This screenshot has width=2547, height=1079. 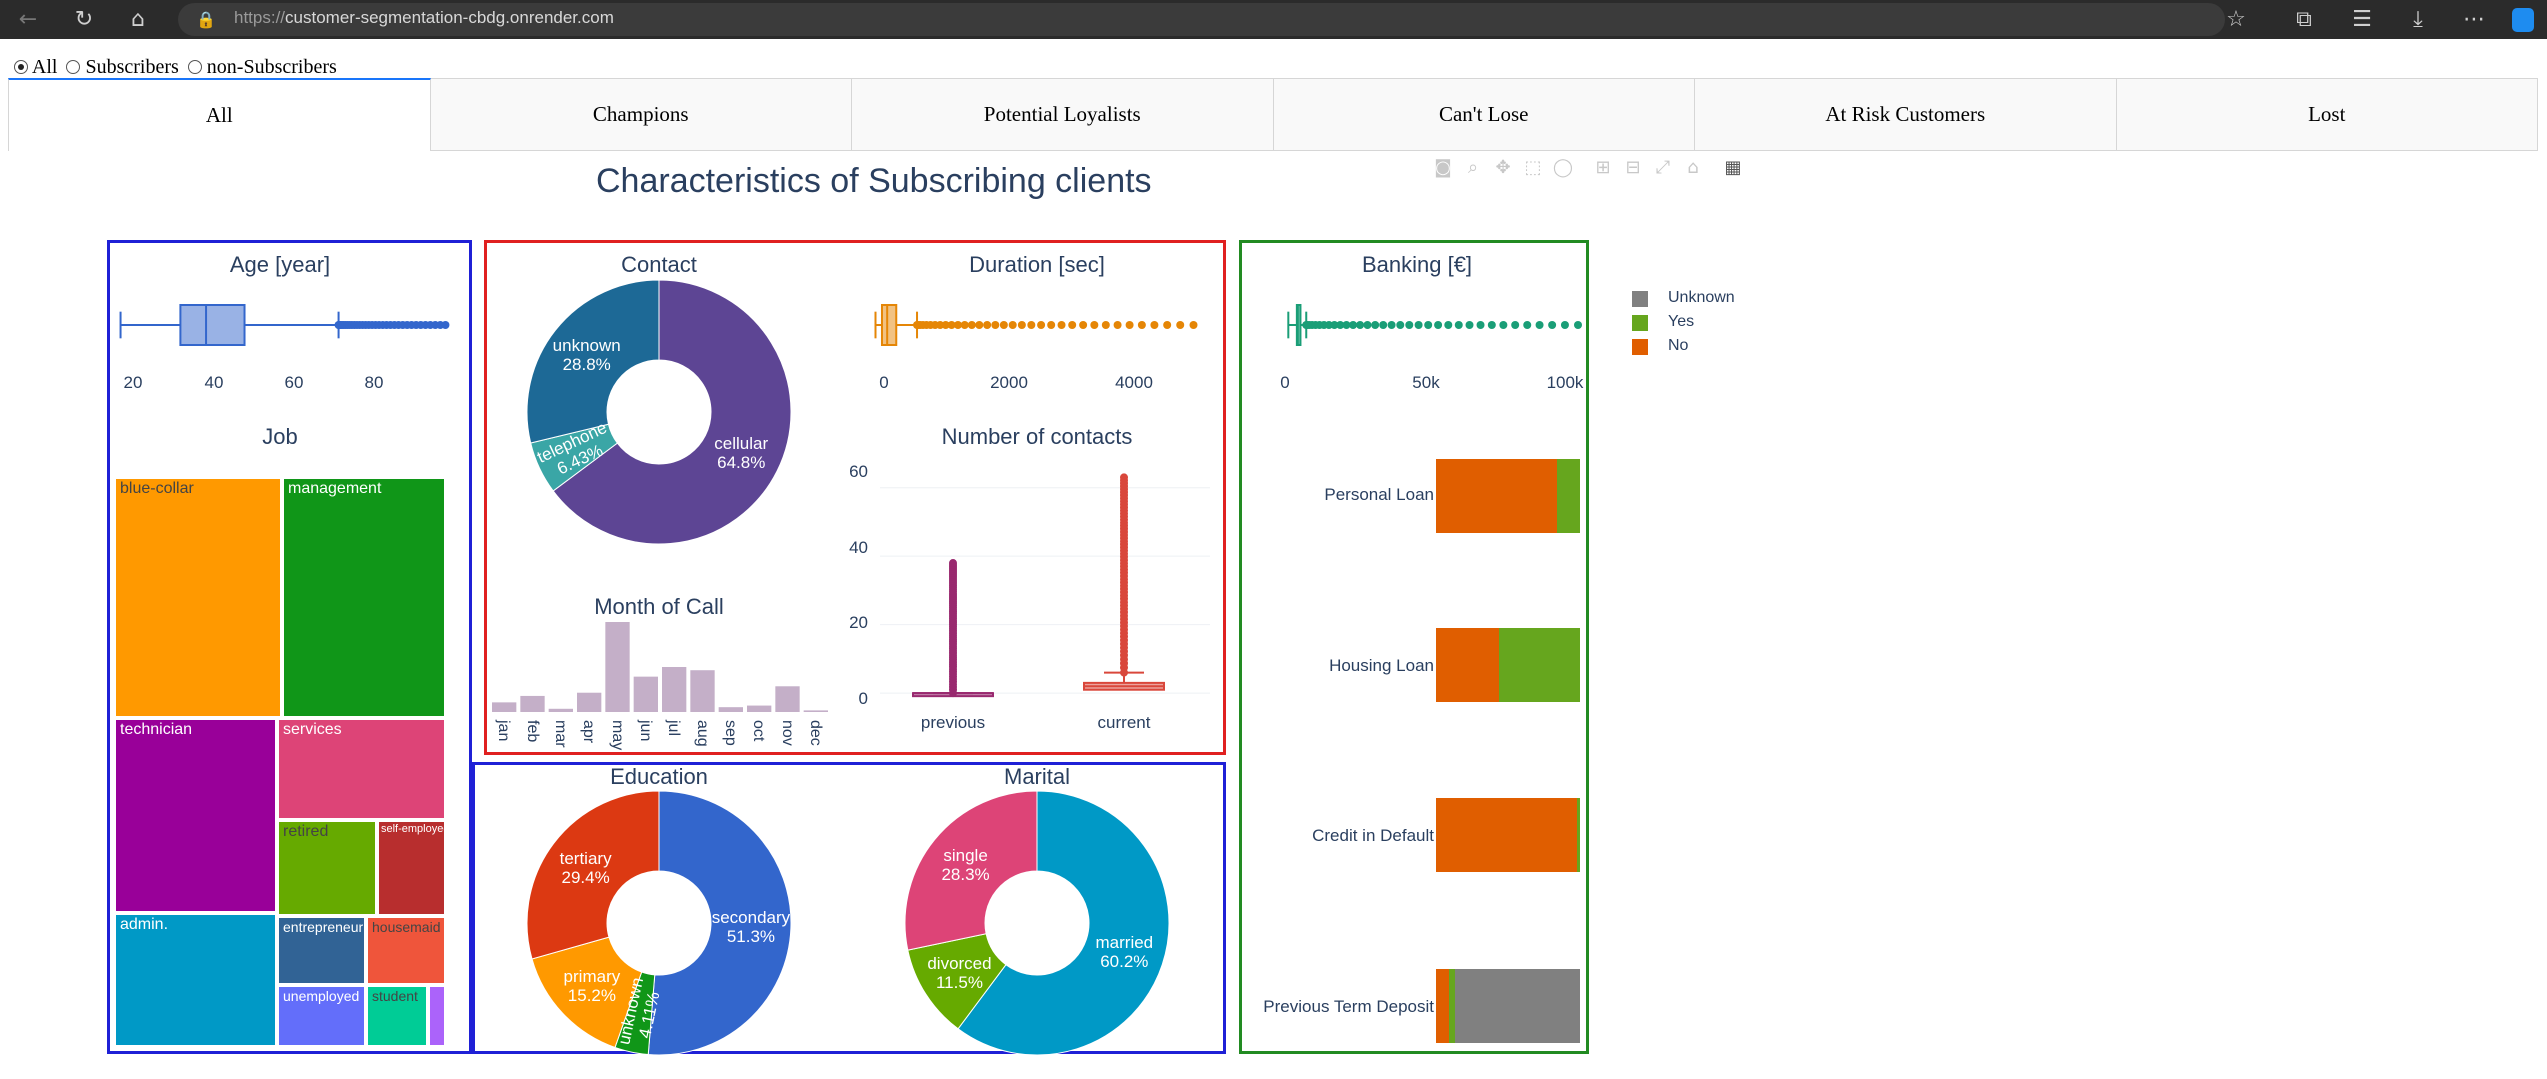 I want to click on banking-tick: 0, so click(x=1285, y=382).